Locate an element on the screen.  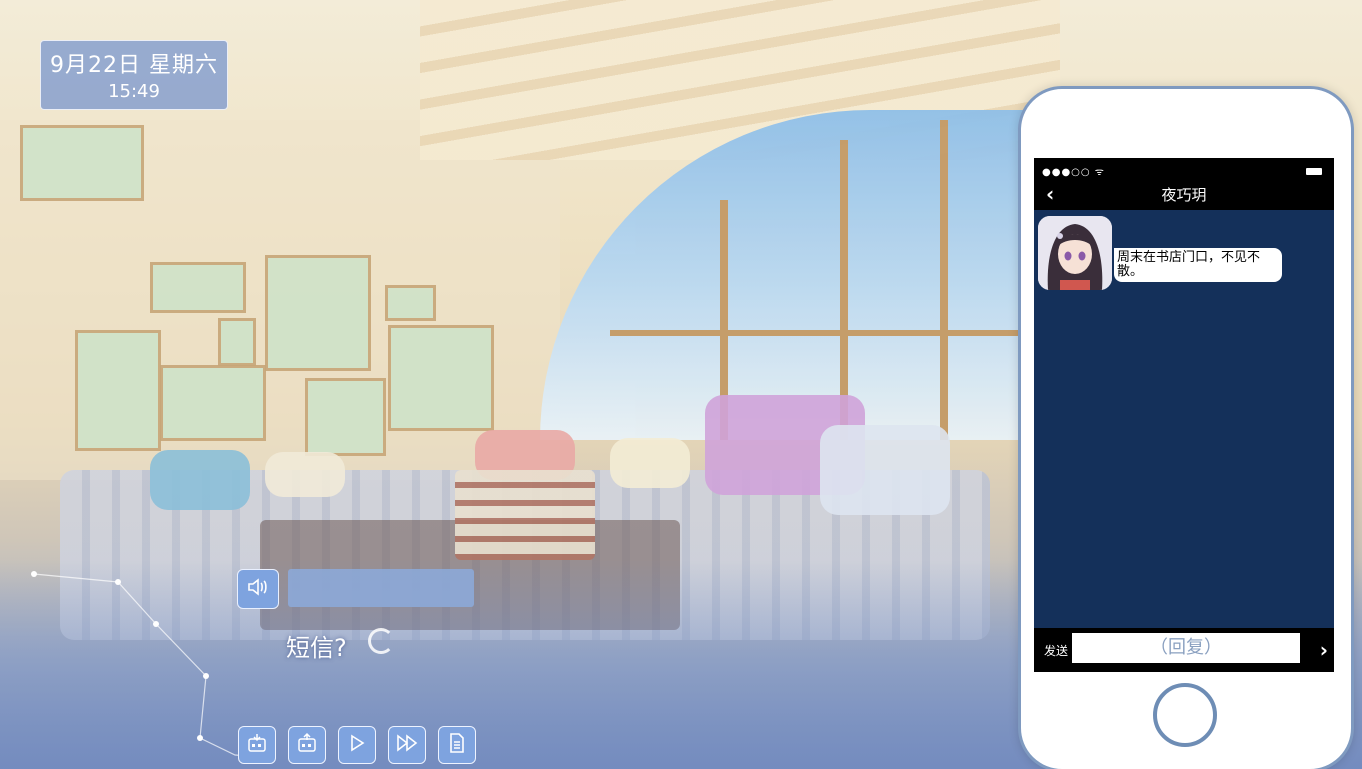
play-icon is located at coordinates (357, 745).